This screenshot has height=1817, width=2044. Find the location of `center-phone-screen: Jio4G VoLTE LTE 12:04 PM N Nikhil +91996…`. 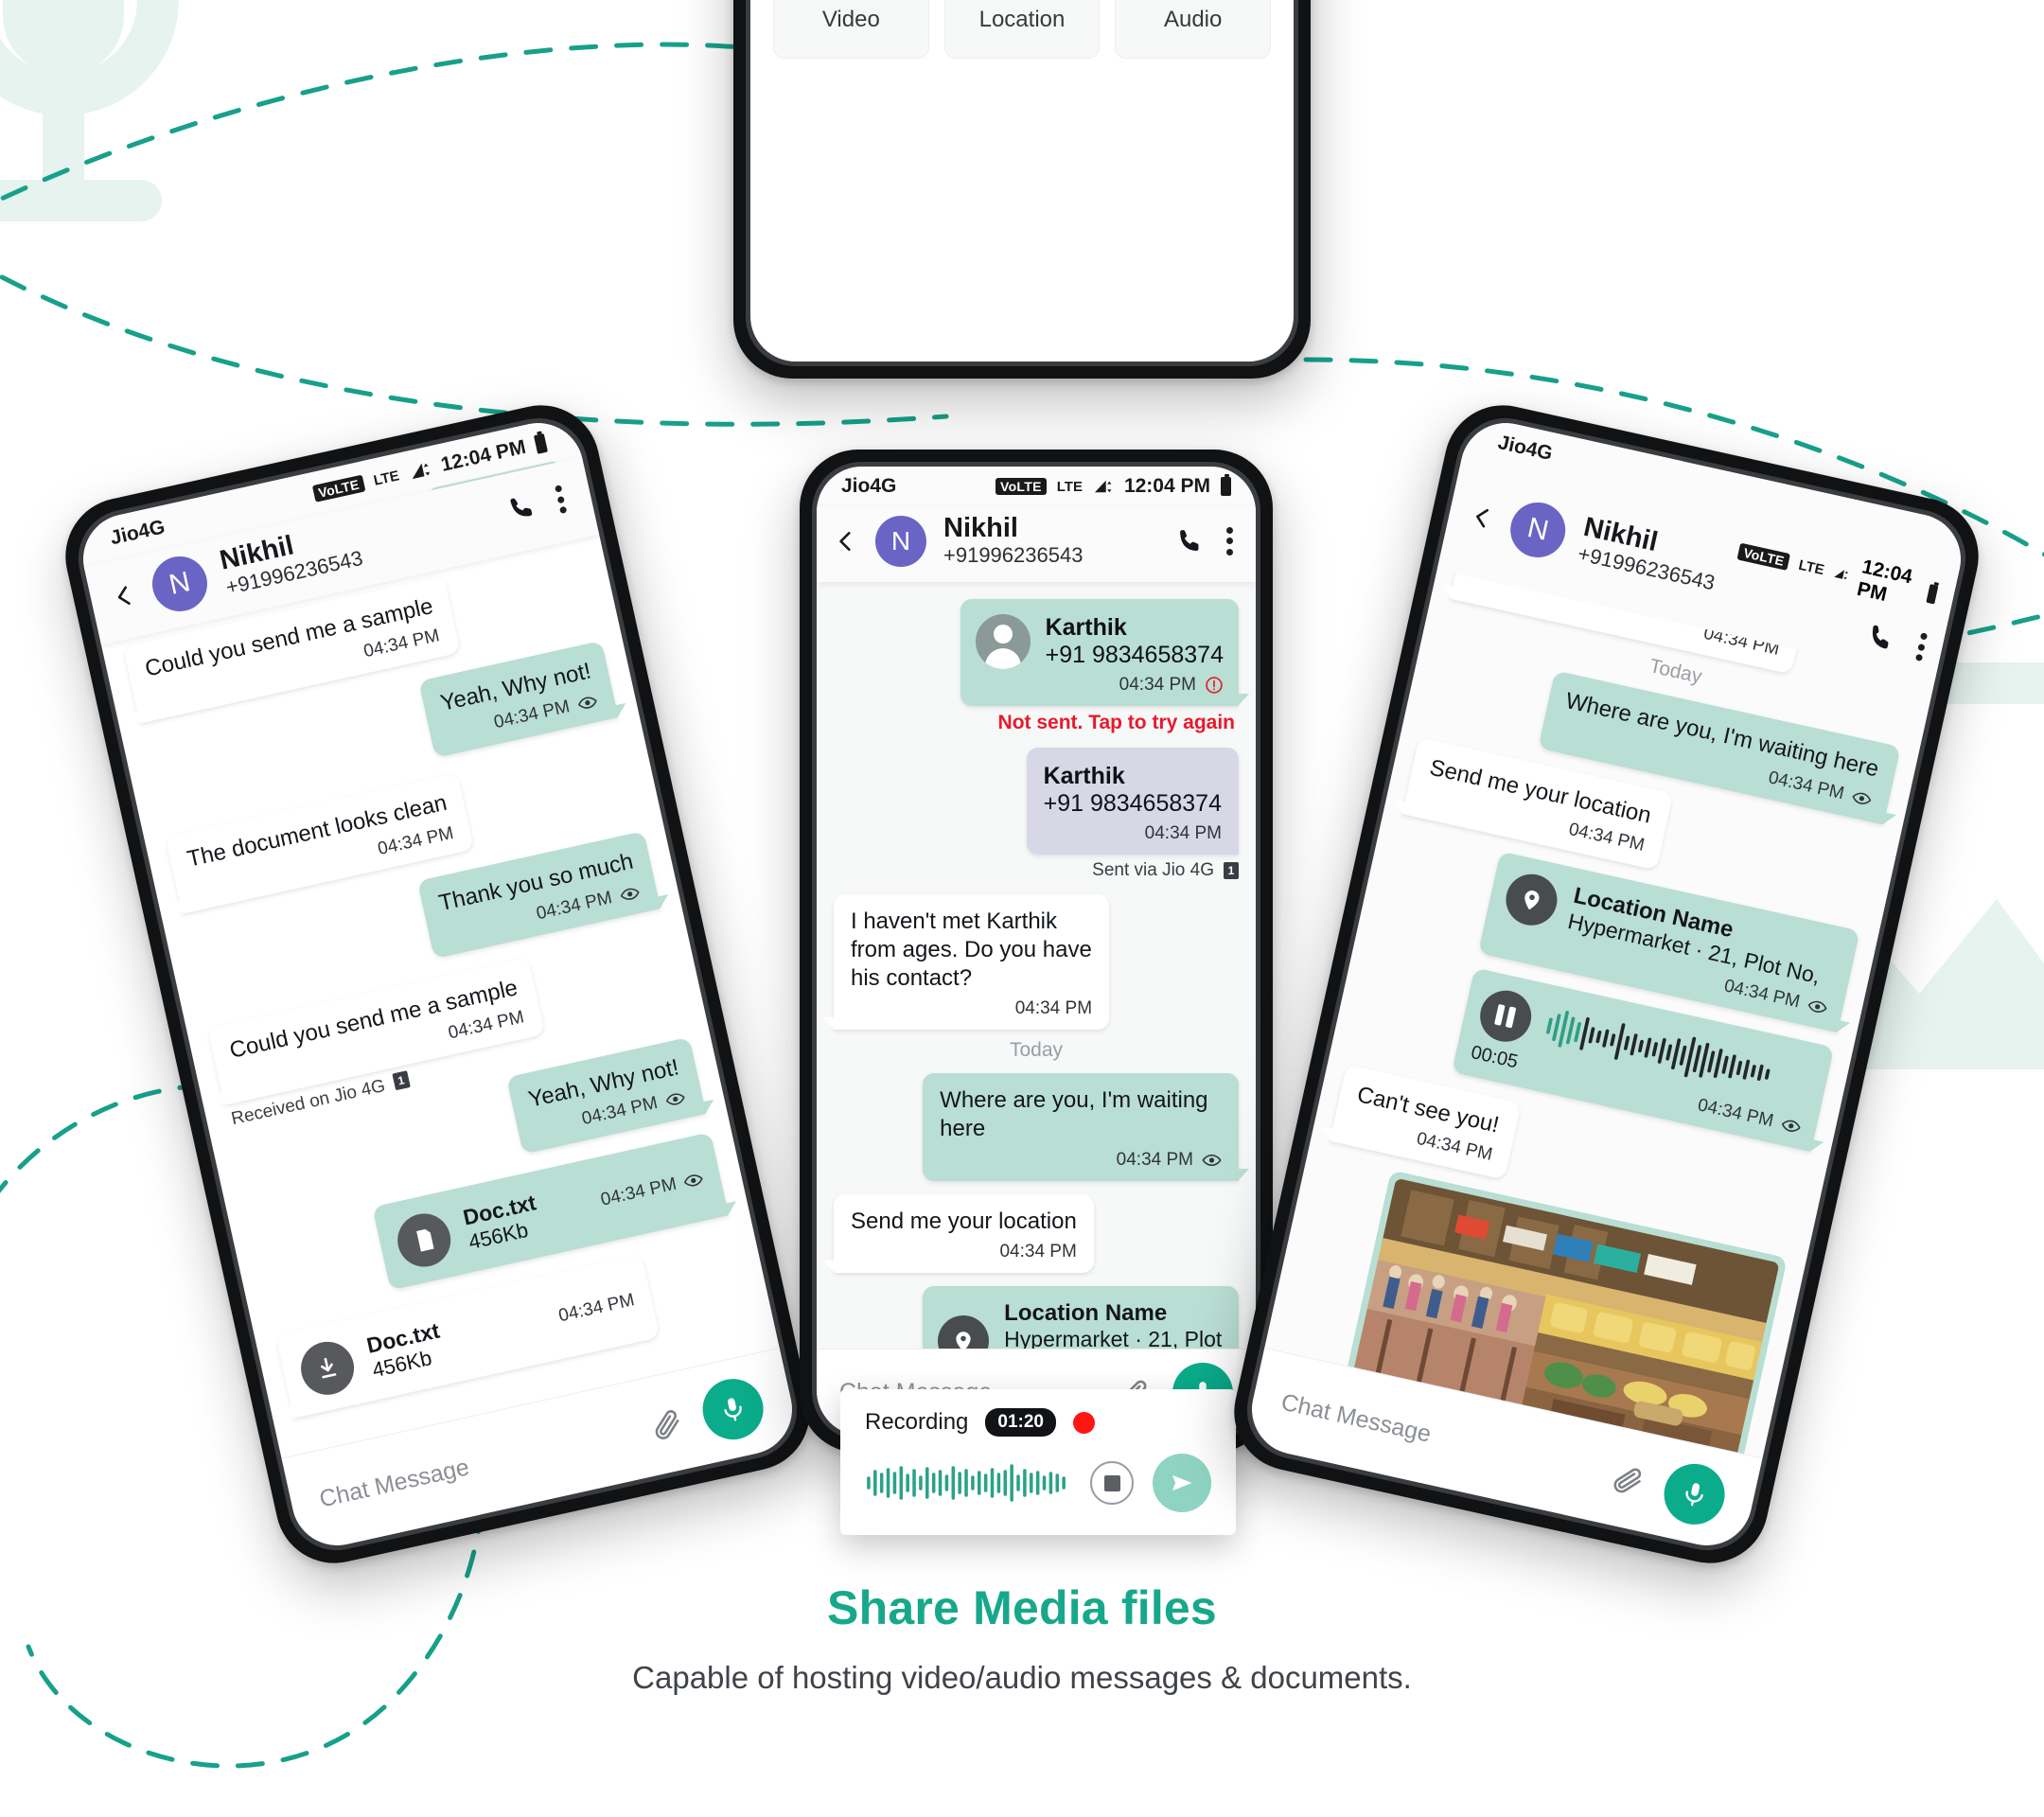

center-phone-screen: Jio4G VoLTE LTE 12:04 PM N Nikhil +91996… is located at coordinates (1036, 951).